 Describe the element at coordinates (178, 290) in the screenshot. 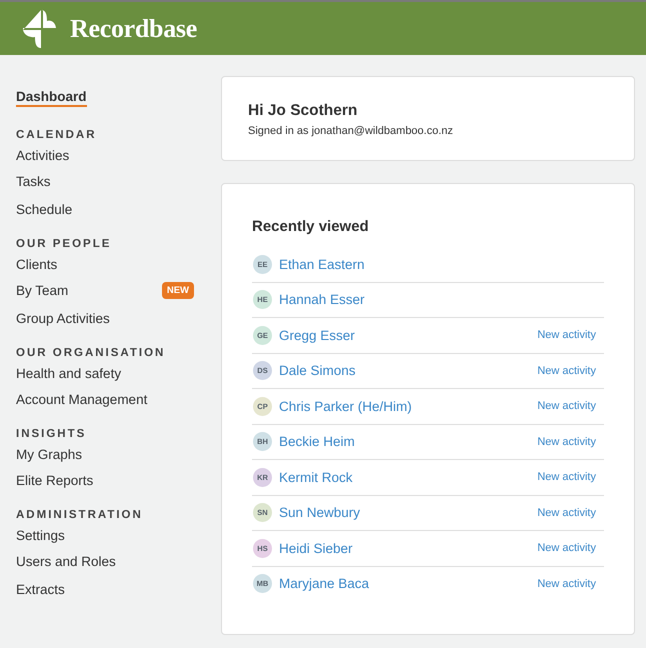

I see `new-badge: NEW` at that location.